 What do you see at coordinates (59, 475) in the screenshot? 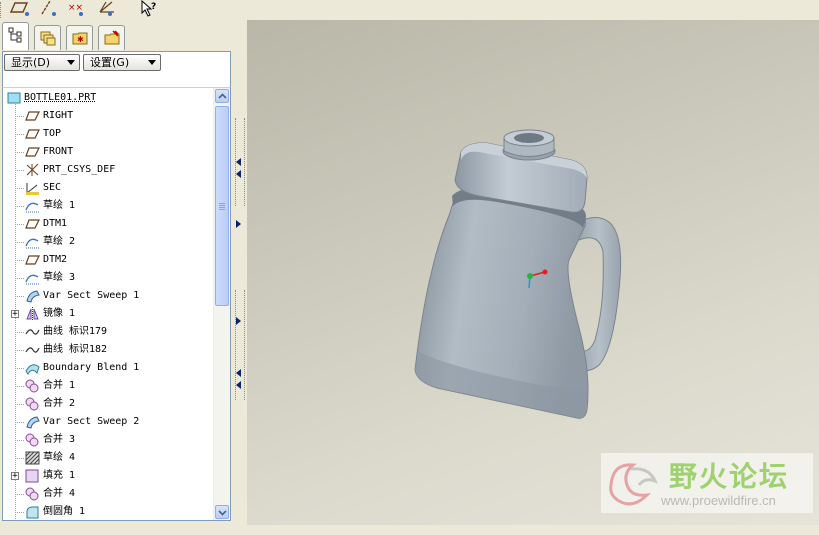
I see `tree-item-label: 填充 1` at bounding box center [59, 475].